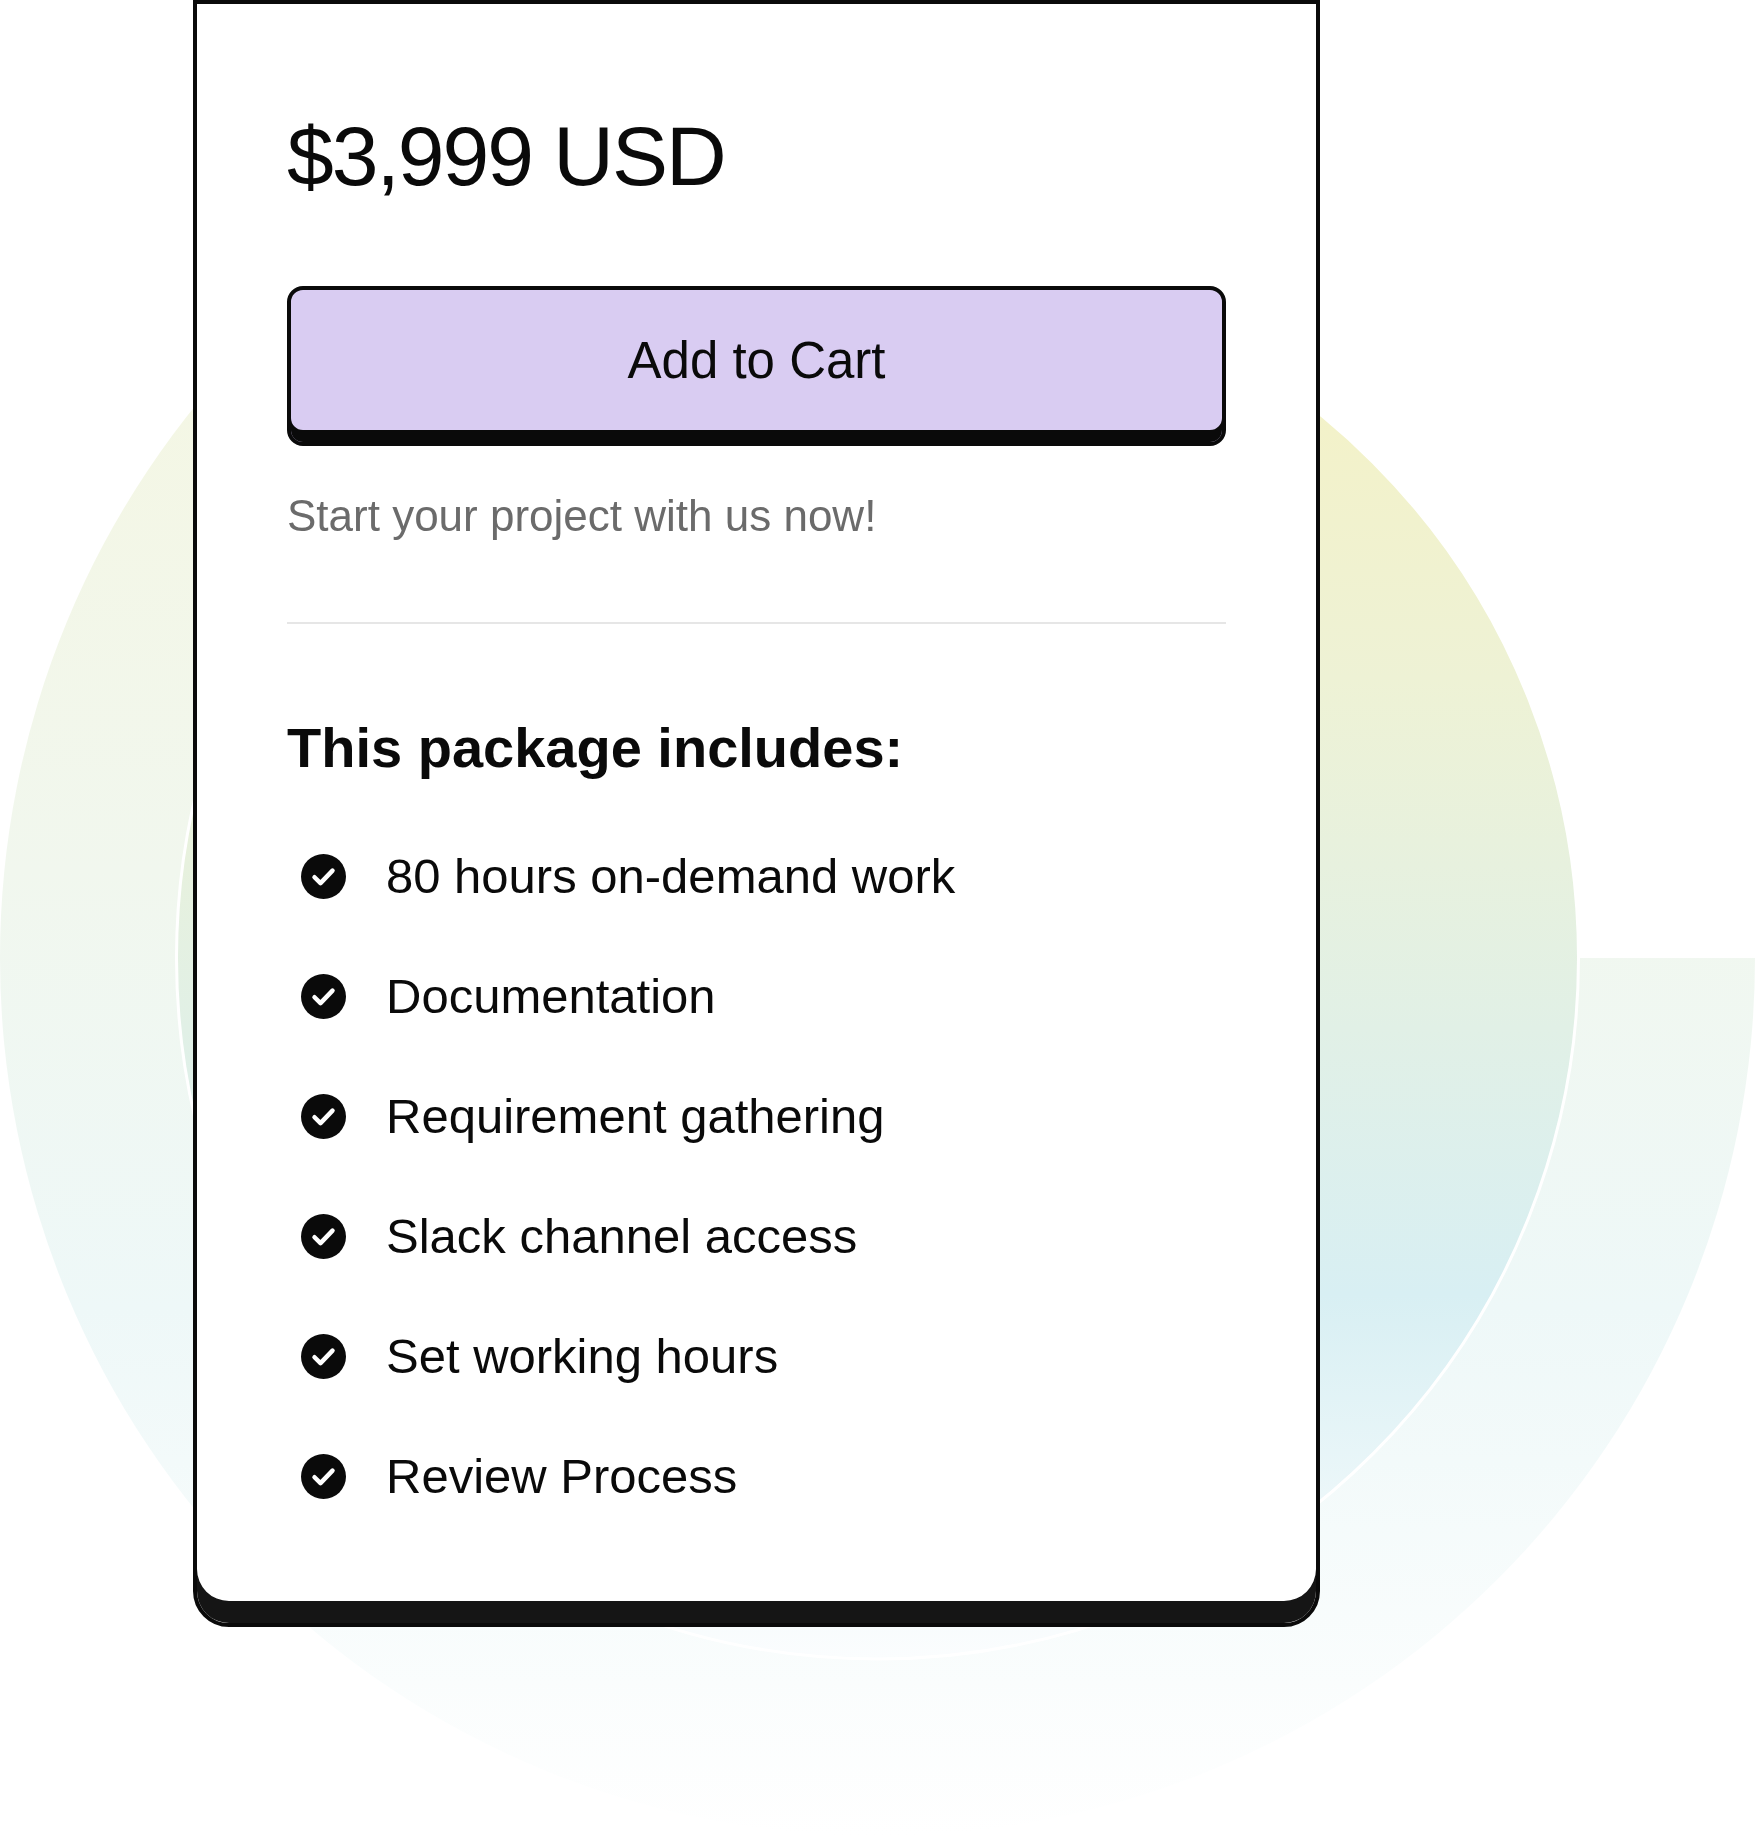  I want to click on price-text: $3,999 USD, so click(506, 156).